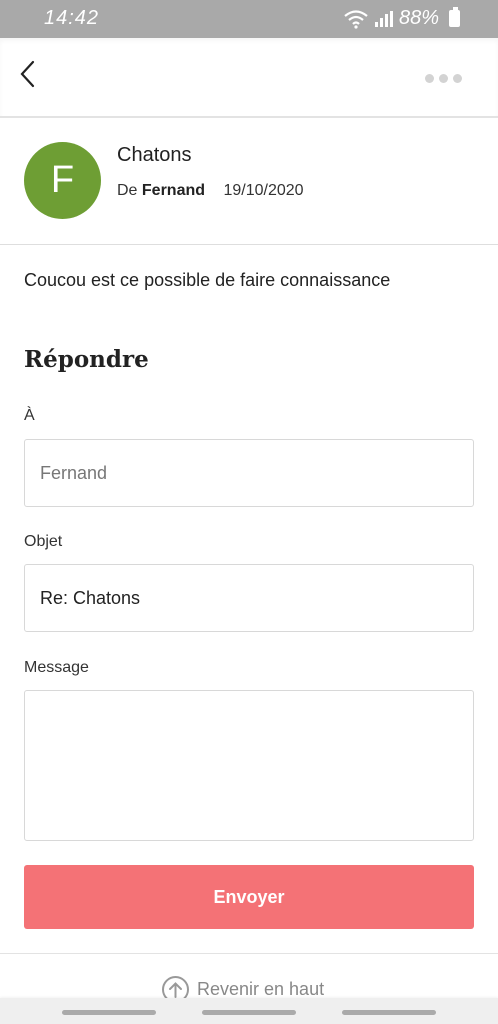 The image size is (498, 1024). What do you see at coordinates (56, 667) in the screenshot?
I see `message-label: Message` at bounding box center [56, 667].